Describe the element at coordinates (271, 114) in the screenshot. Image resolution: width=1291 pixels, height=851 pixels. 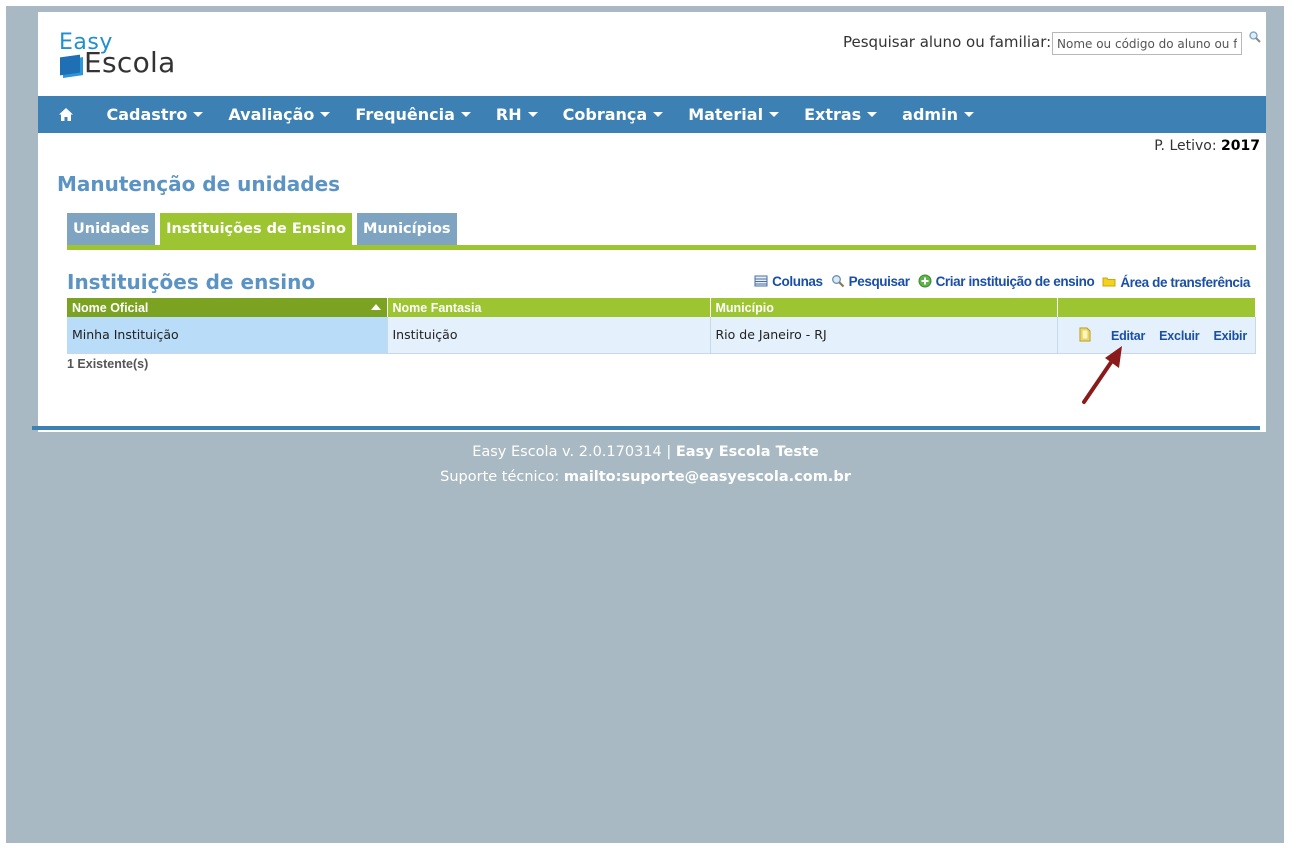
I see `nav-label: Avaliação` at that location.